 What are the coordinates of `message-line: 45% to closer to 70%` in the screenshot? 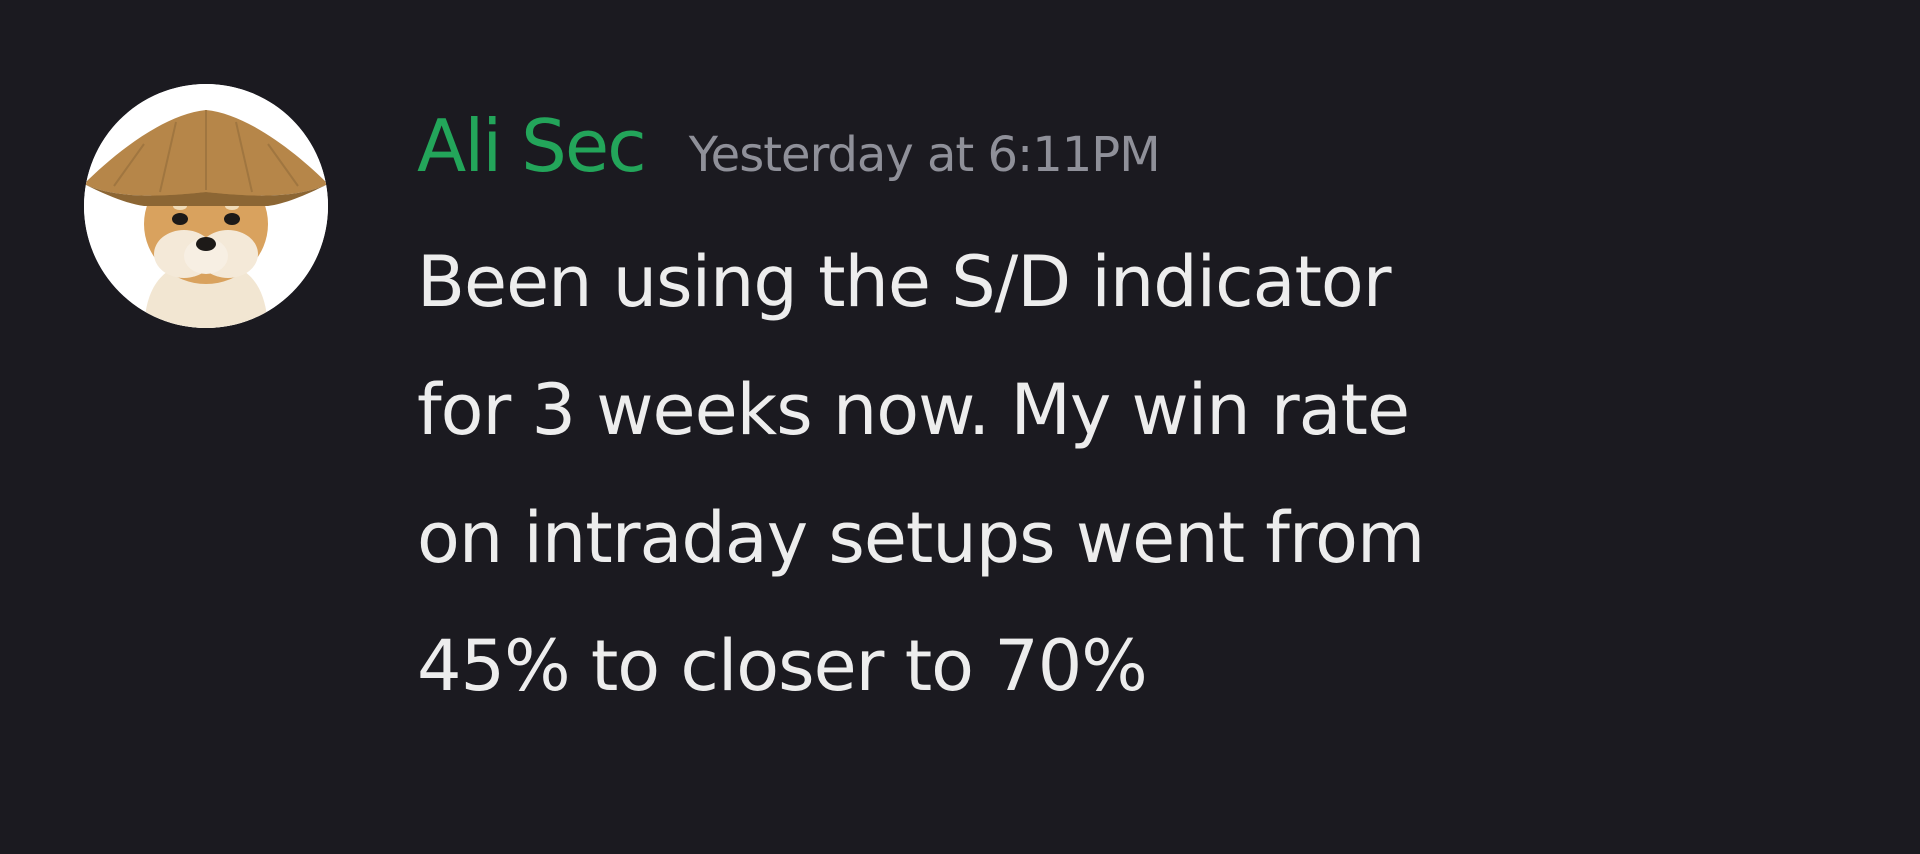 It's located at (782, 666).